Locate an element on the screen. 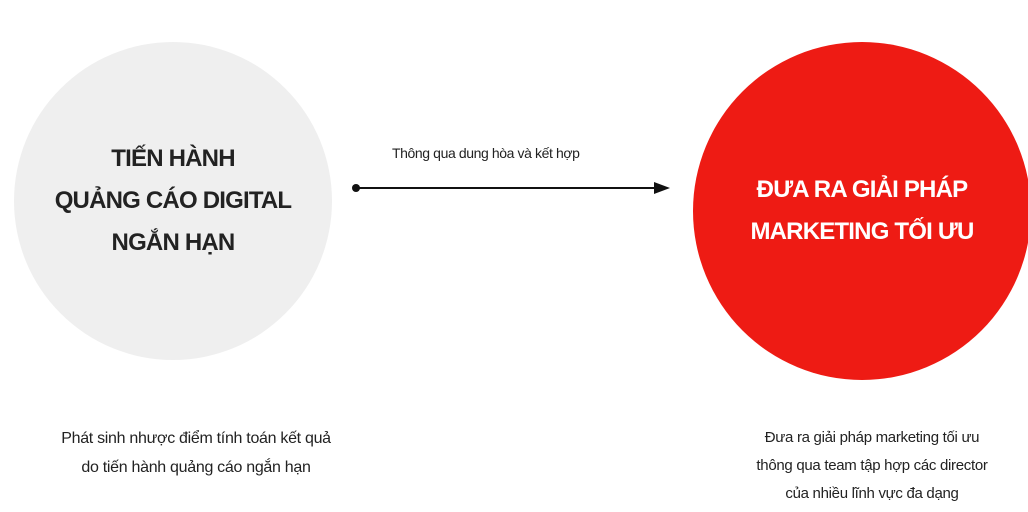 The width and height of the screenshot is (1028, 512). left-caption-line-2: do tiến hành quảng cáo ngắn hạn is located at coordinates (196, 467).